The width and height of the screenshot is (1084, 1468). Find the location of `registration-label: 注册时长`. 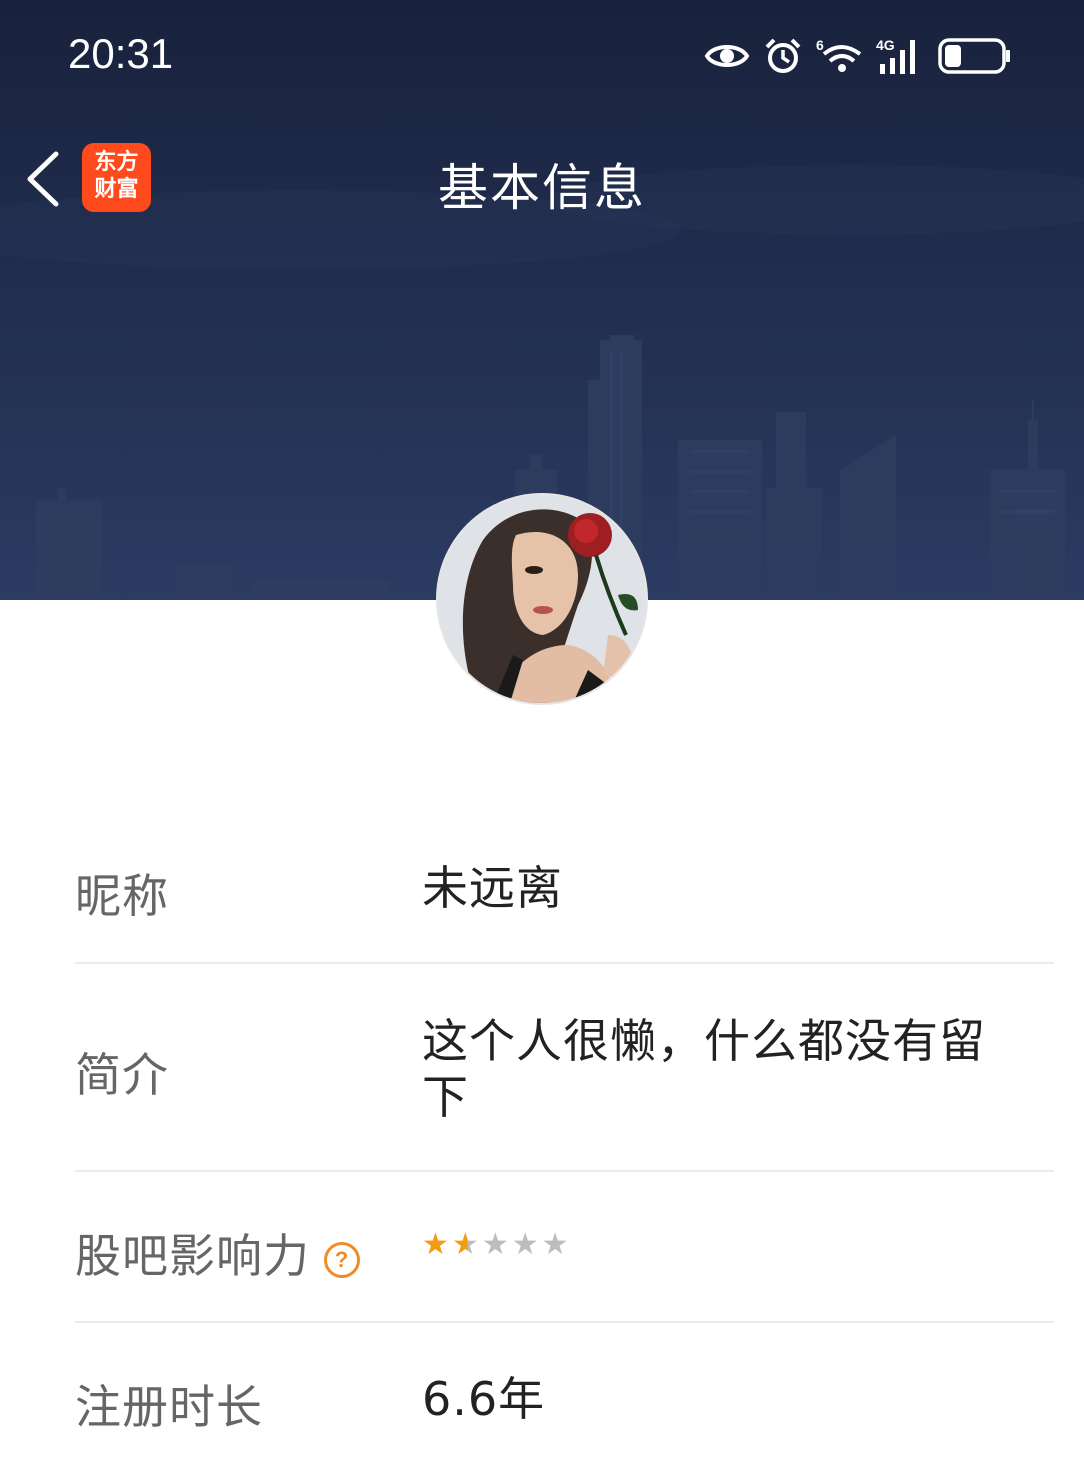

registration-label: 注册时长 is located at coordinates (169, 1407).